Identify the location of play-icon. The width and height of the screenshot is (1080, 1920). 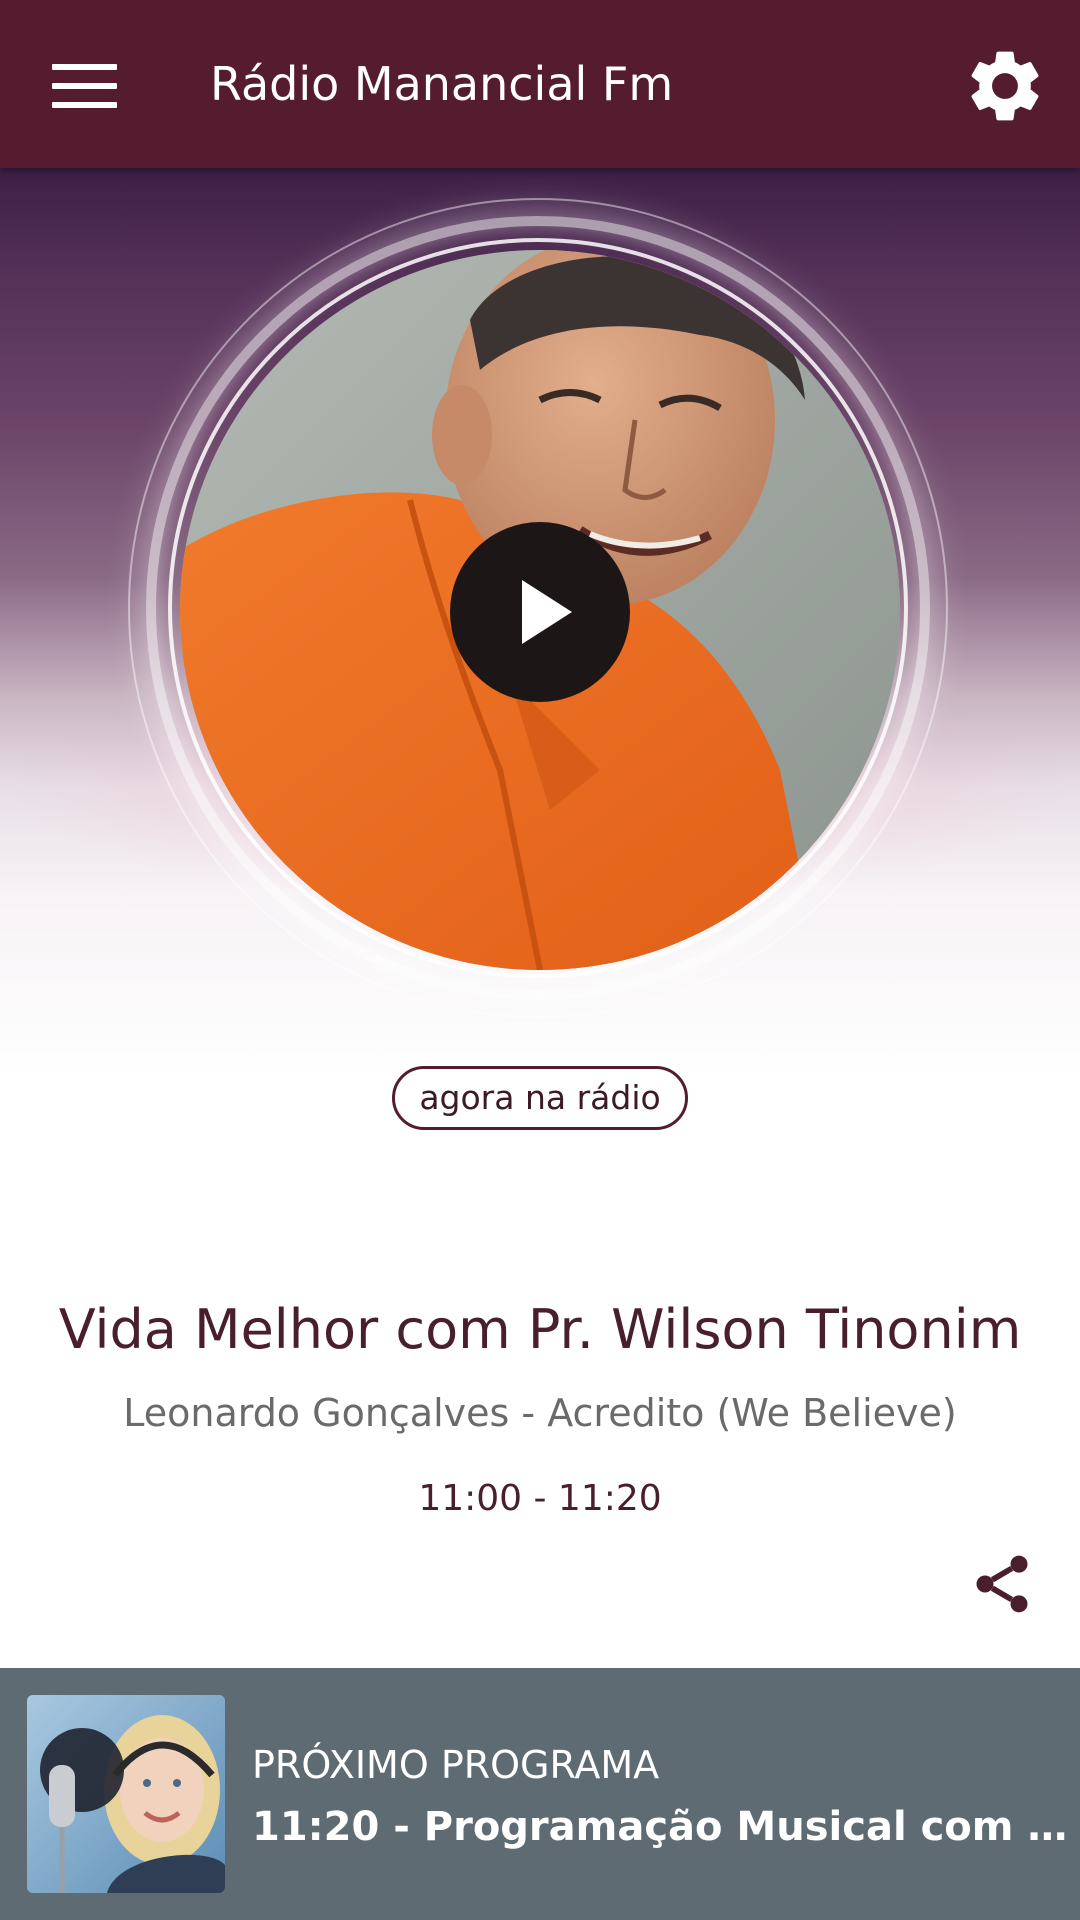
(547, 612).